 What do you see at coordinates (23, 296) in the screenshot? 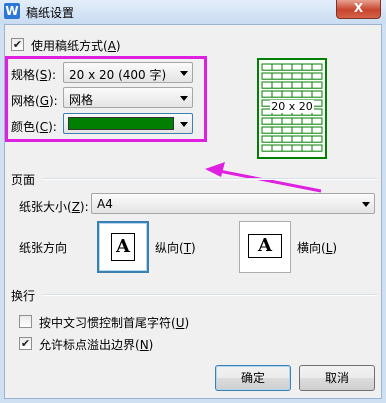
I see `line-break-group-title: 换行` at bounding box center [23, 296].